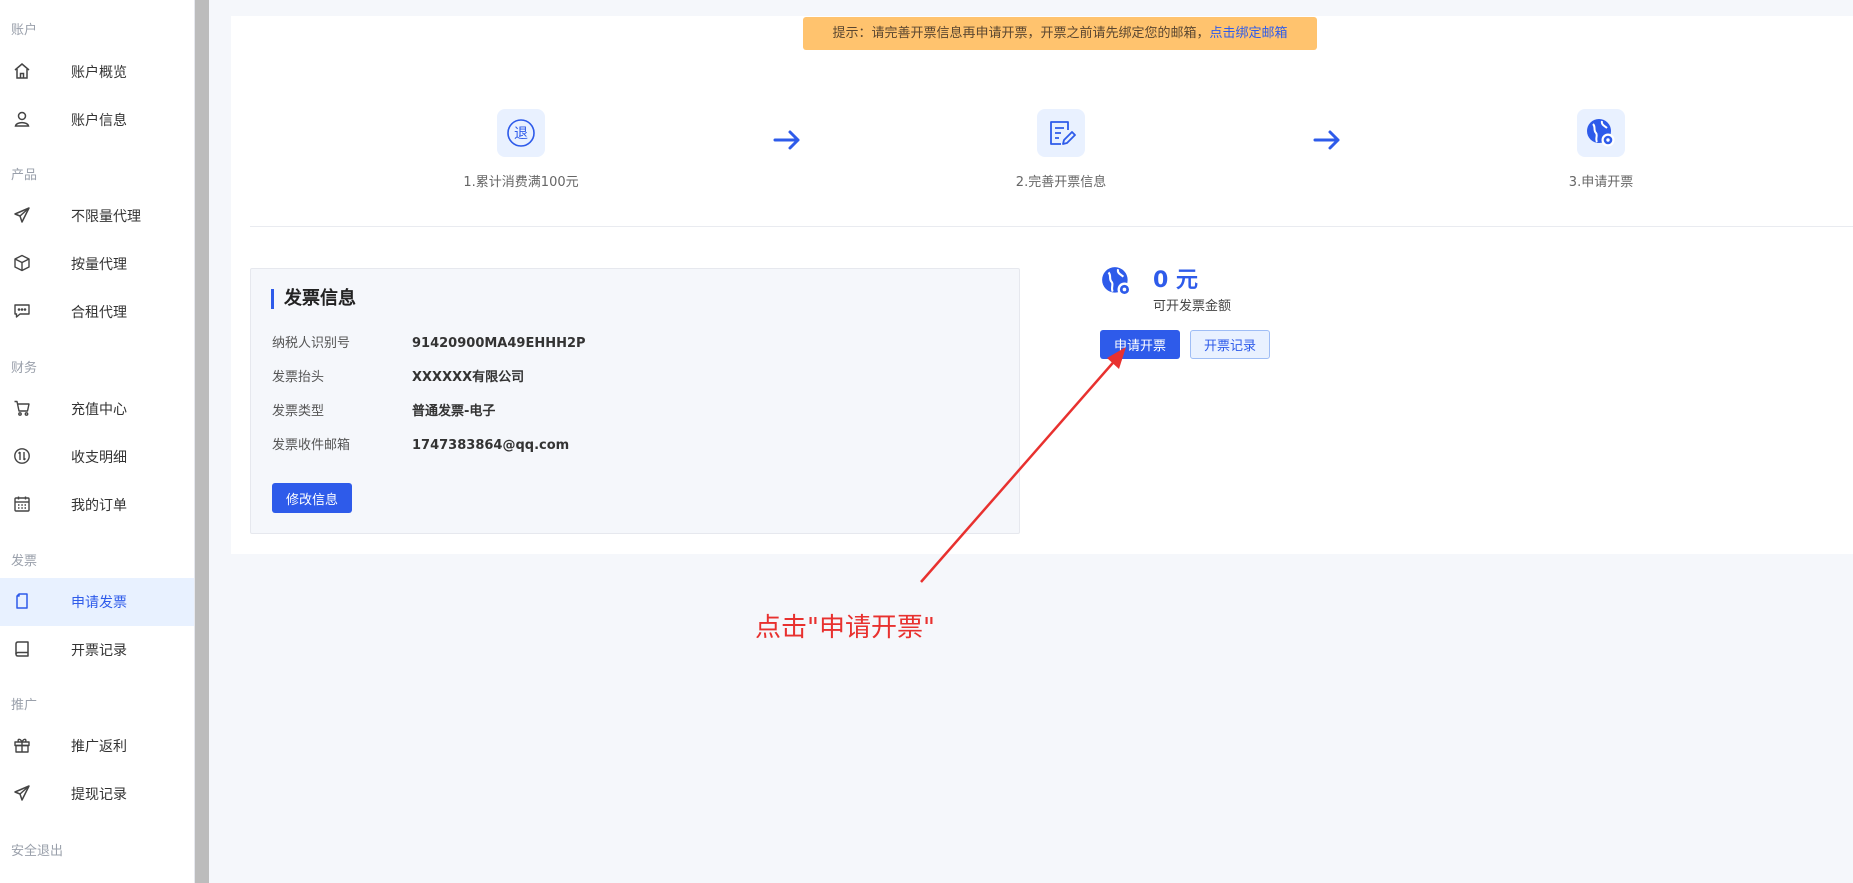 Image resolution: width=1853 pixels, height=883 pixels. I want to click on section-invoice: 发票, so click(24, 561).